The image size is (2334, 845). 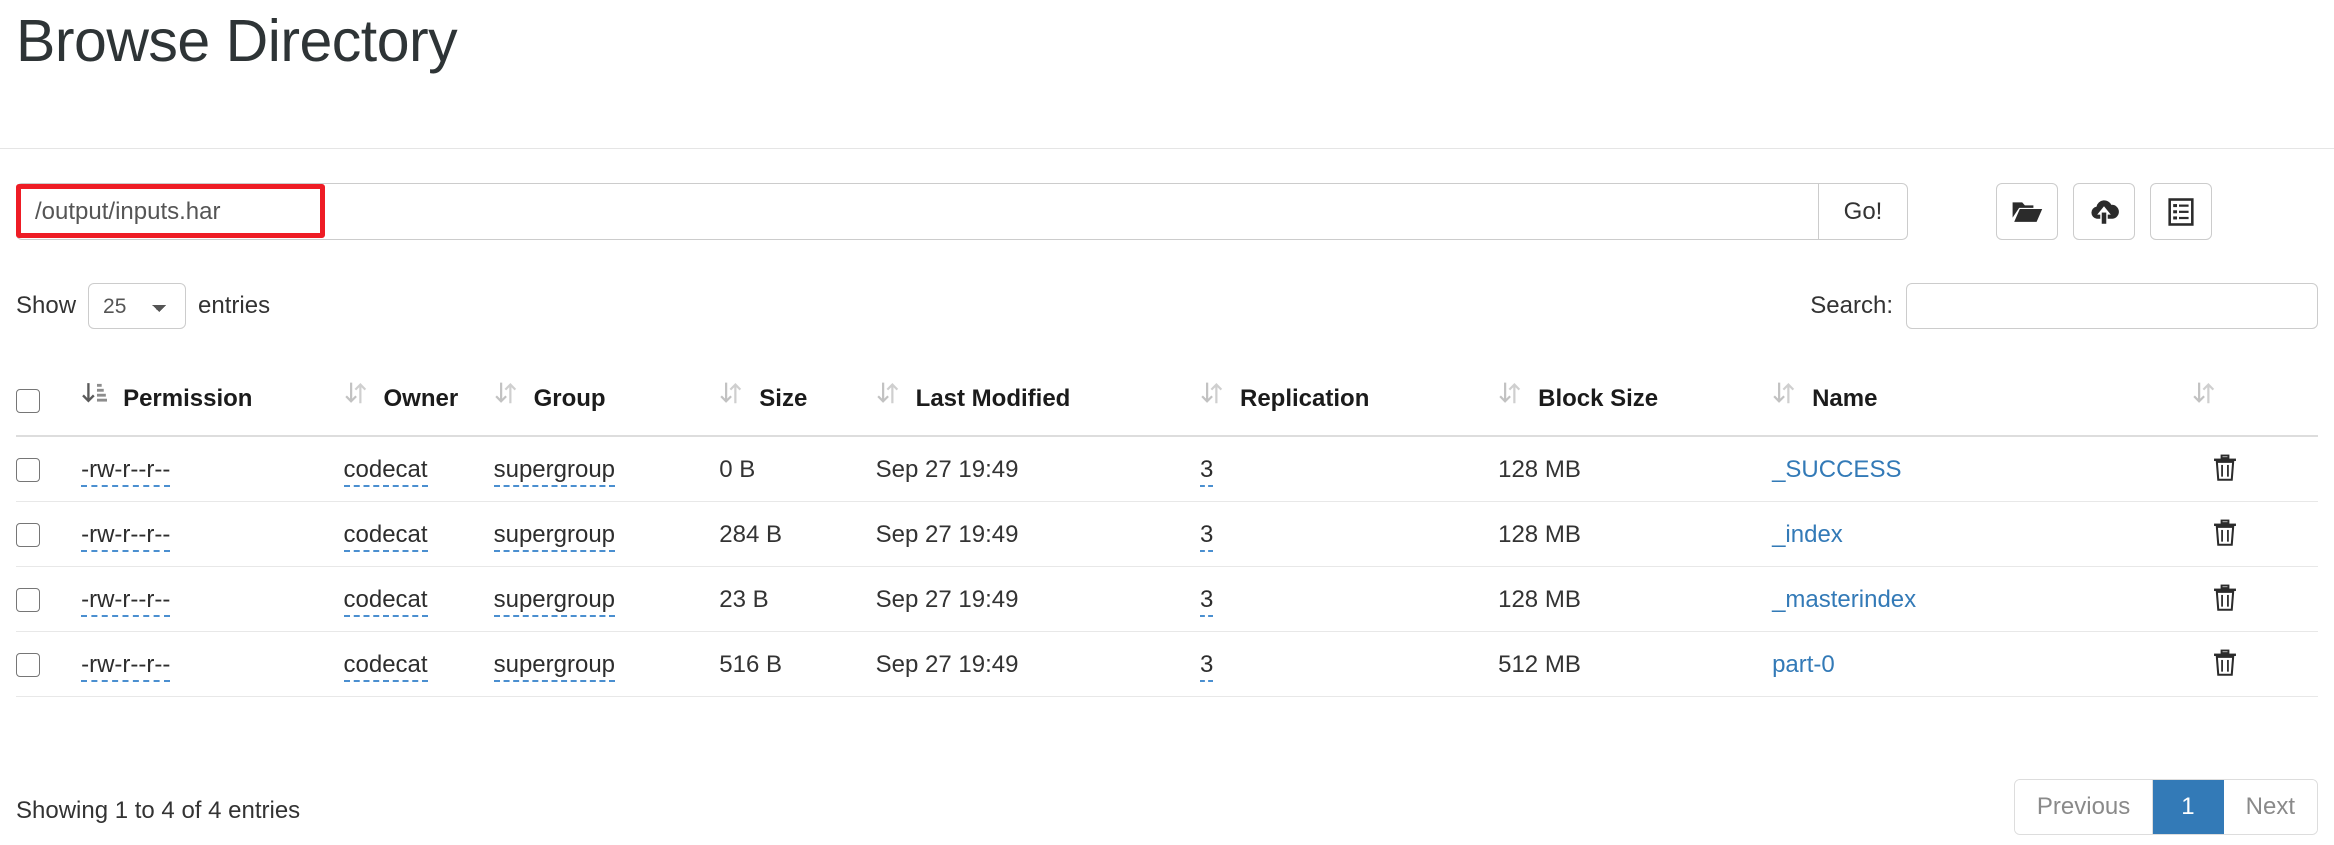 I want to click on search-control: Search:, so click(x=2064, y=306).